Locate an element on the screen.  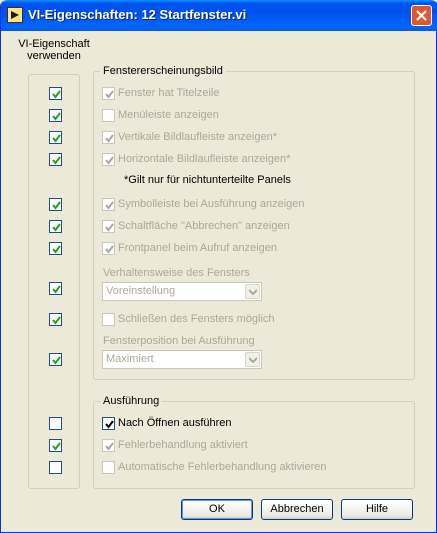
execution-group-label: Ausführung is located at coordinates (131, 401).